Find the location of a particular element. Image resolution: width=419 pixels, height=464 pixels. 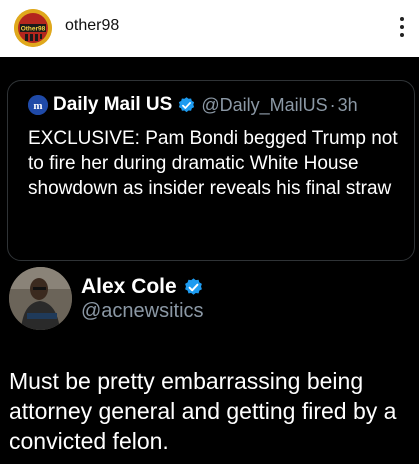

svg-text: Other98 is located at coordinates (33, 29).